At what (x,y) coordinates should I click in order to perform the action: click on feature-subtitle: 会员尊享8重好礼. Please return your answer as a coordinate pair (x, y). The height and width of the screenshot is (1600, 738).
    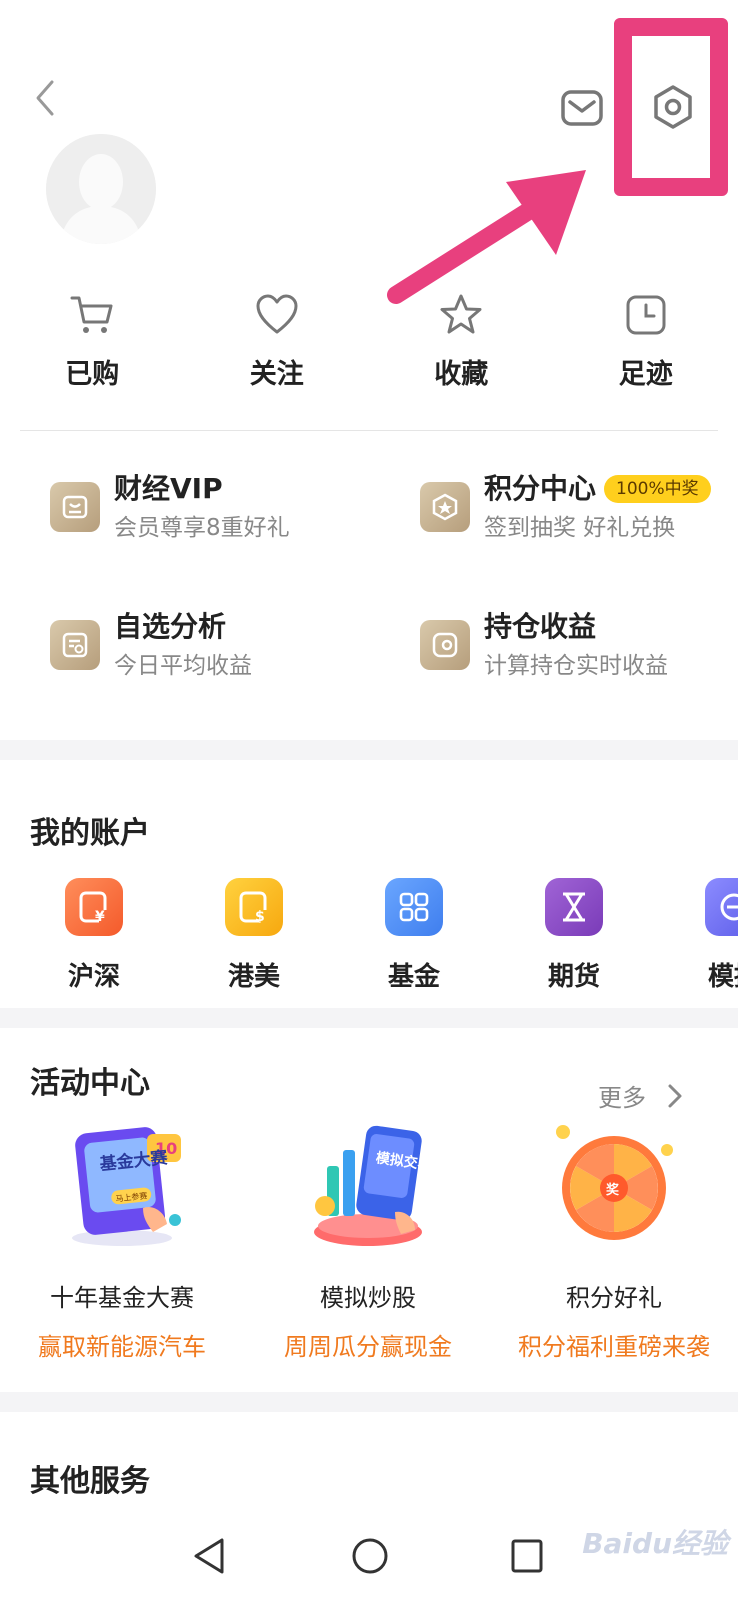
    Looking at the image, I should click on (202, 528).